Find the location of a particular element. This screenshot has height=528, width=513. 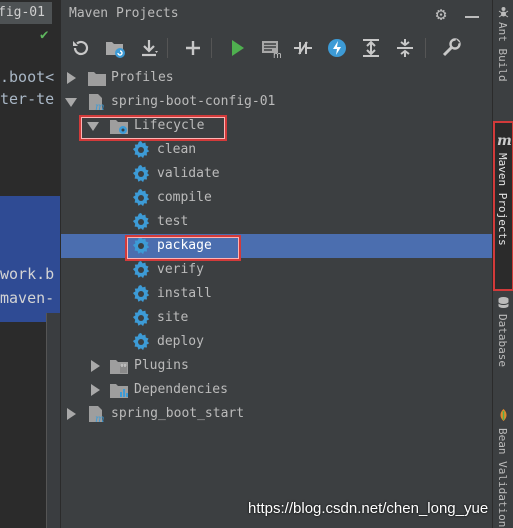

expand-all-icon is located at coordinates (371, 48).